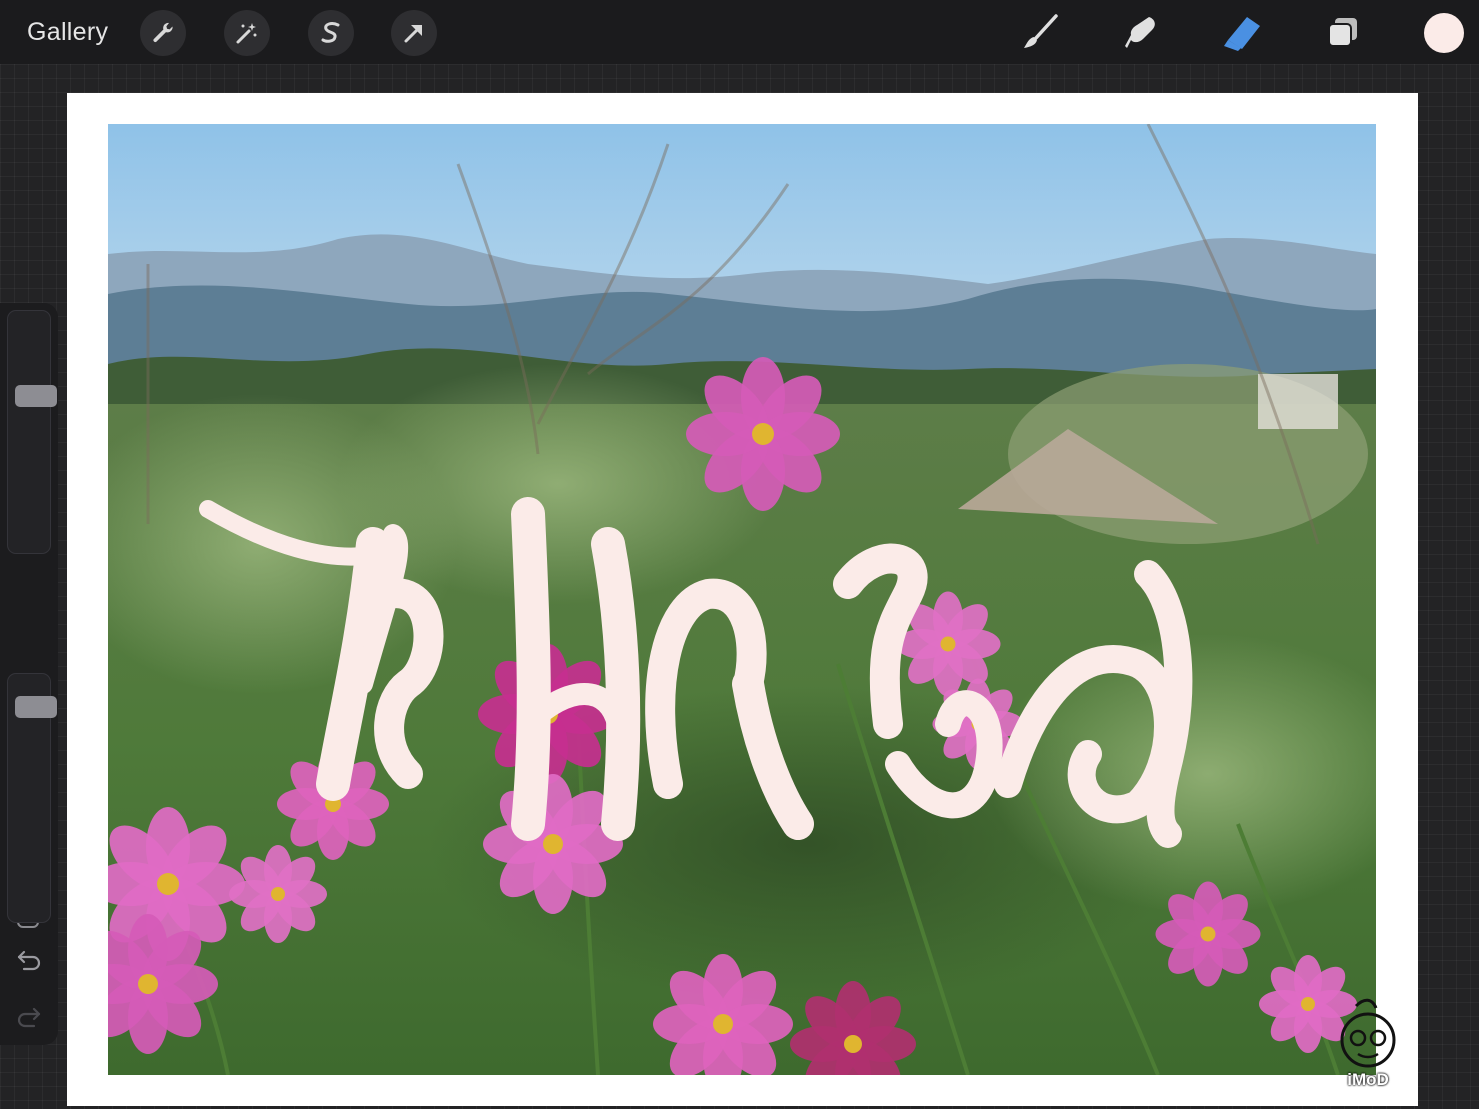 Image resolution: width=1479 pixels, height=1109 pixels. I want to click on redo-icon, so click(29, 1017).